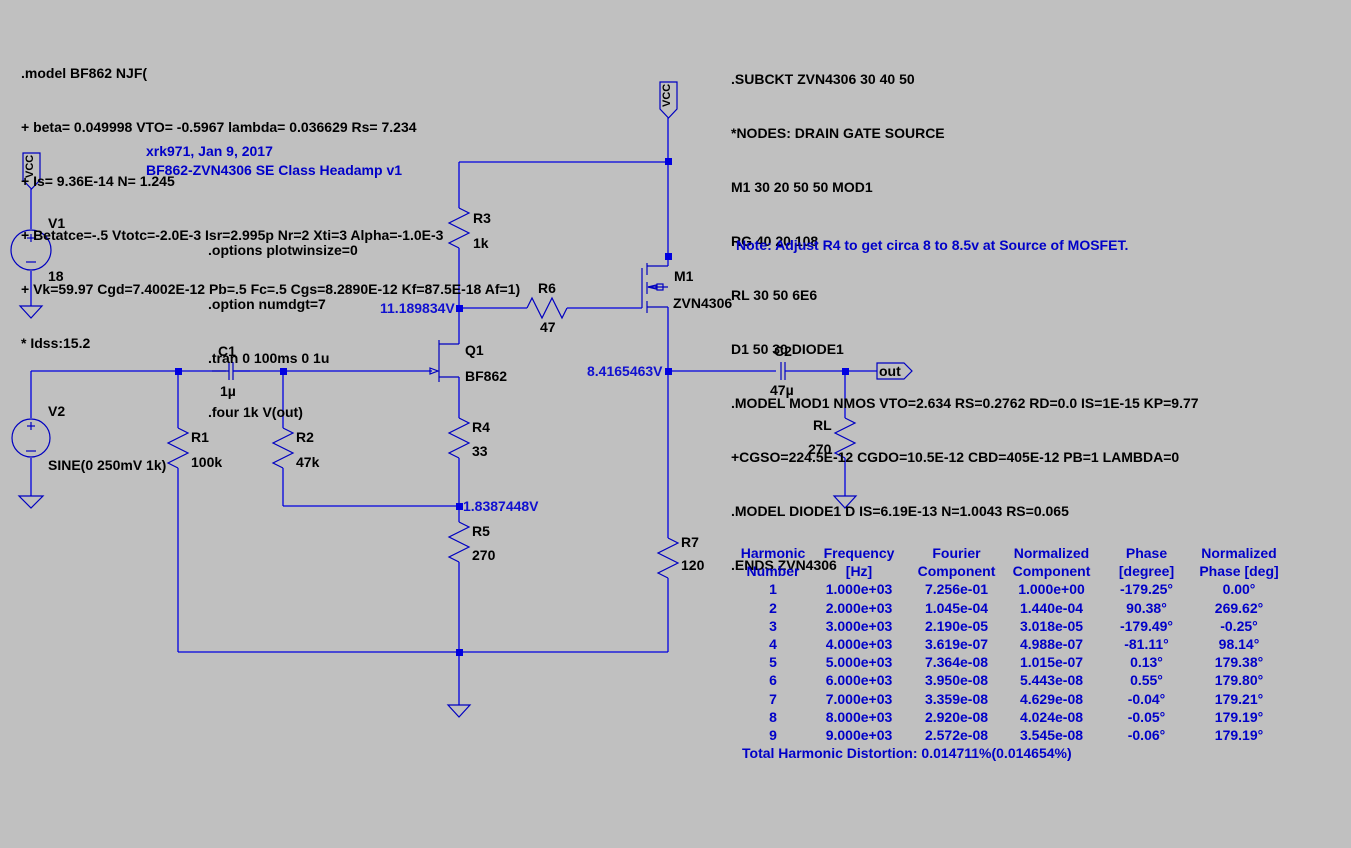 The image size is (1351, 848). Describe the element at coordinates (209, 151) in the screenshot. I see `author-line: xrk971, Jan 9, 2017` at that location.